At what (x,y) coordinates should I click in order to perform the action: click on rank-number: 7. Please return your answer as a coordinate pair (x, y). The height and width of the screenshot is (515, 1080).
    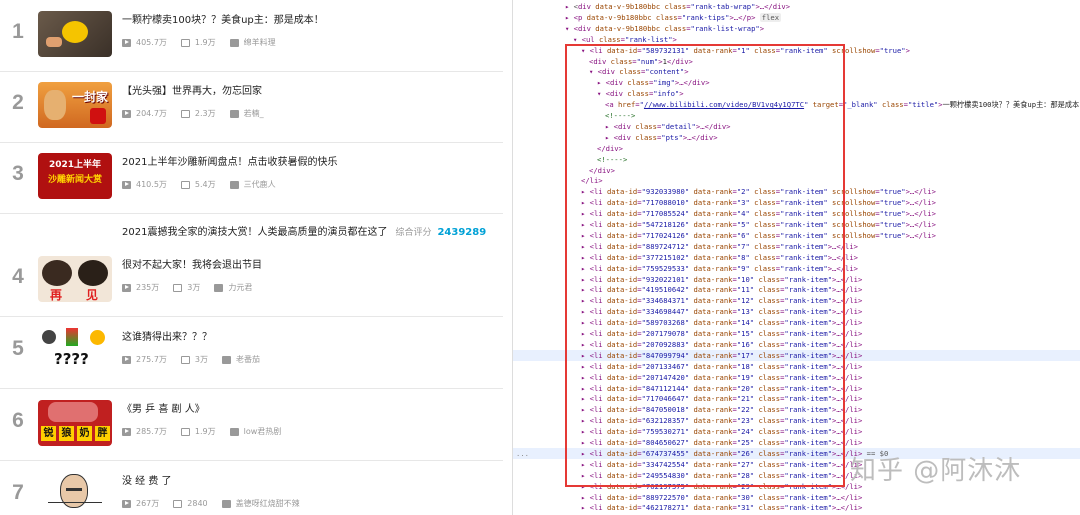
    Looking at the image, I should click on (18, 492).